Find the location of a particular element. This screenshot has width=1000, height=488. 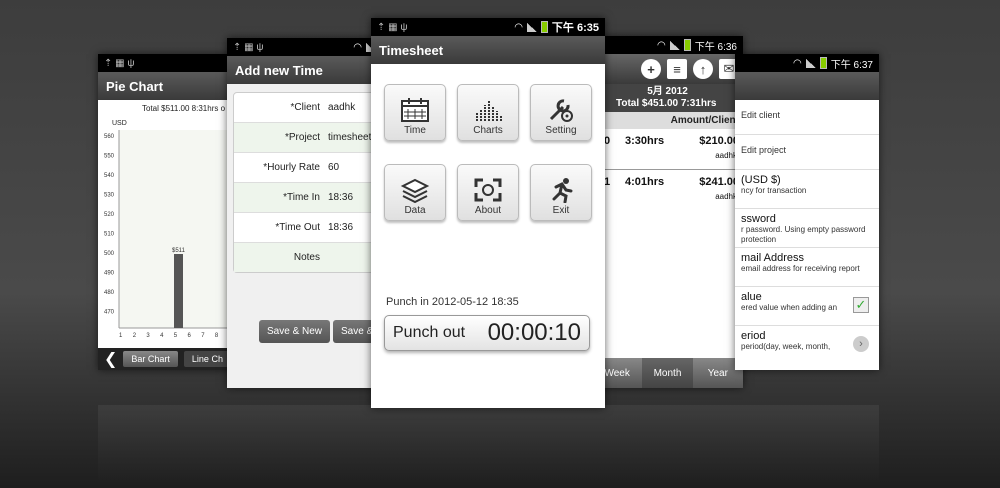

time-in-label: *Time In is located at coordinates (301, 197).